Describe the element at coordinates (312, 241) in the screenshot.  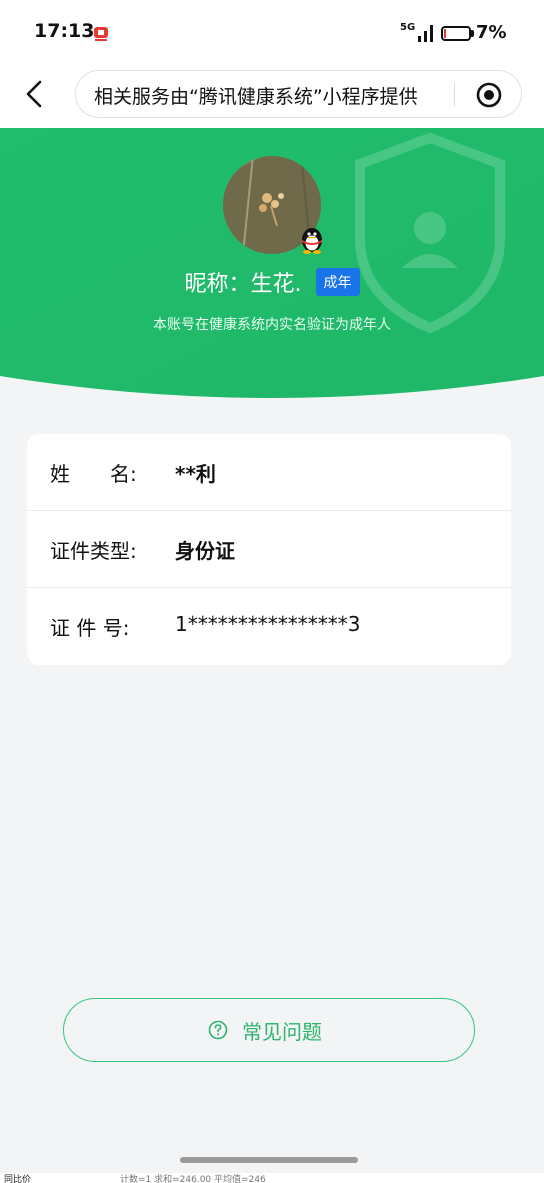
I see `qq-penguin-icon` at that location.